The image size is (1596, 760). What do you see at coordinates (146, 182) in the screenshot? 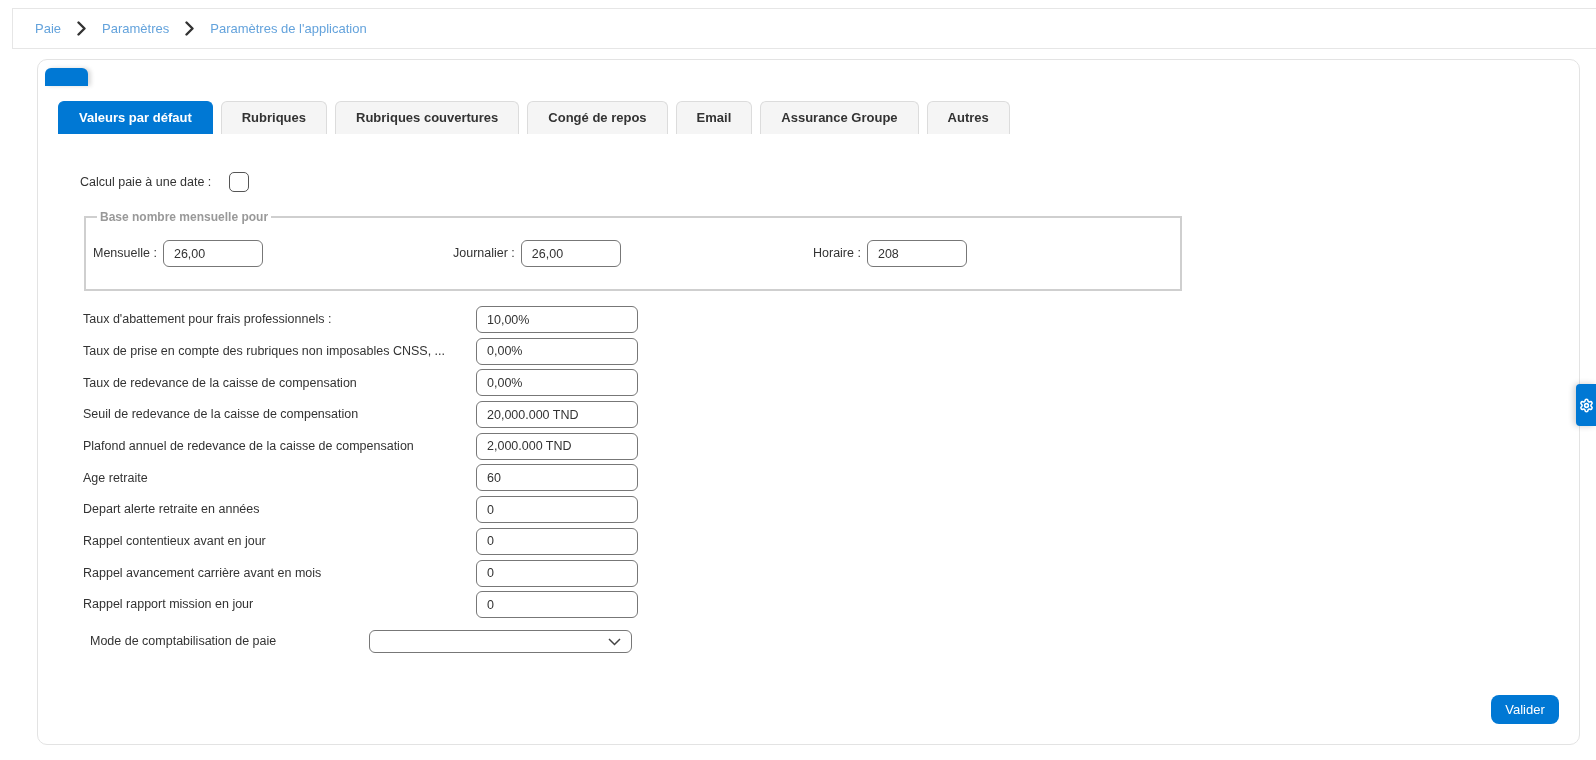
I see `field-label: Calcul paie à une date :` at bounding box center [146, 182].